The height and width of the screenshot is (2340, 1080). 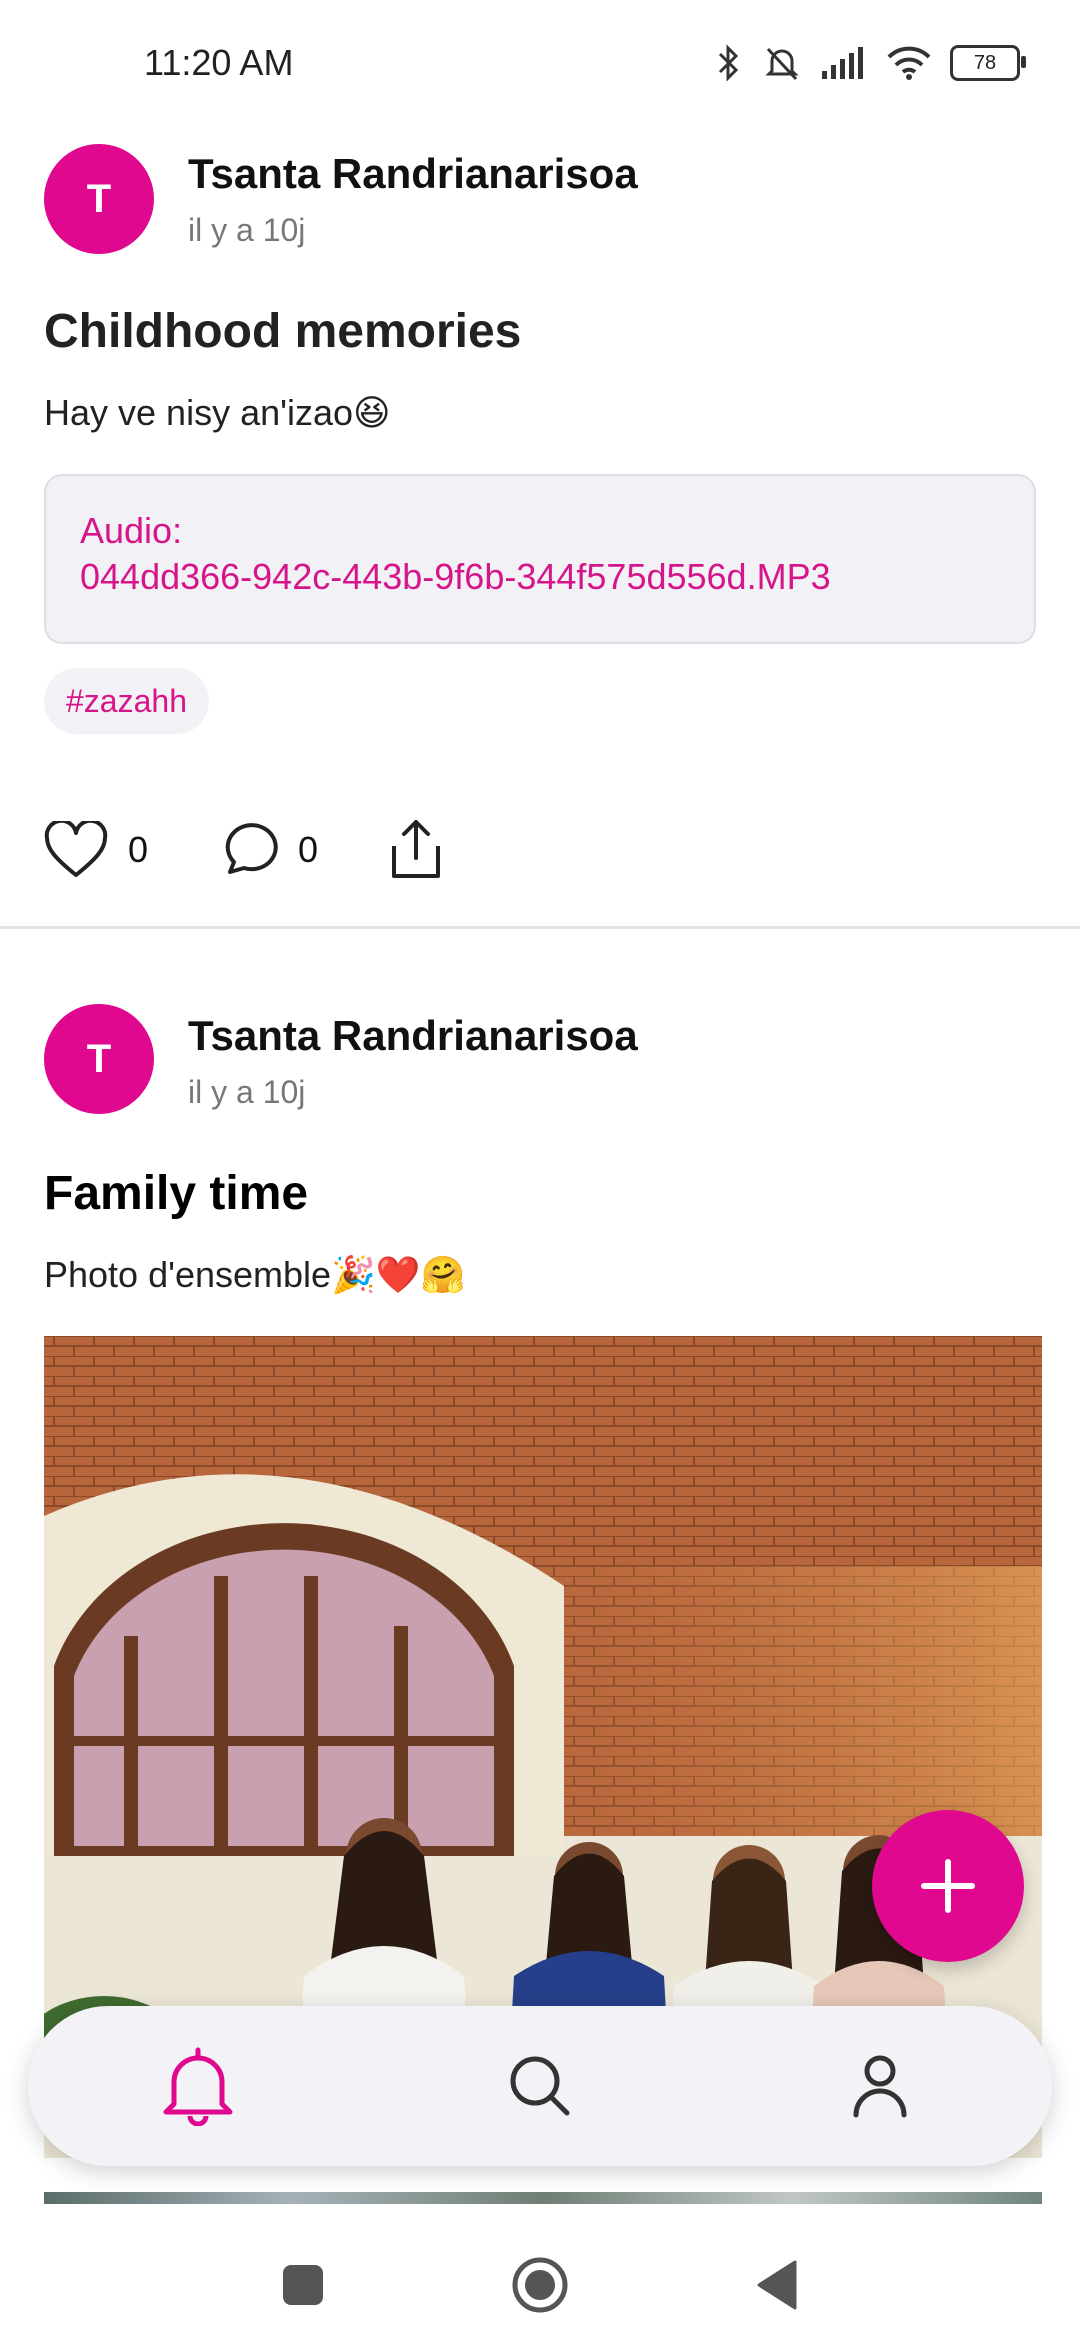 I want to click on square-icon, so click(x=303, y=2285).